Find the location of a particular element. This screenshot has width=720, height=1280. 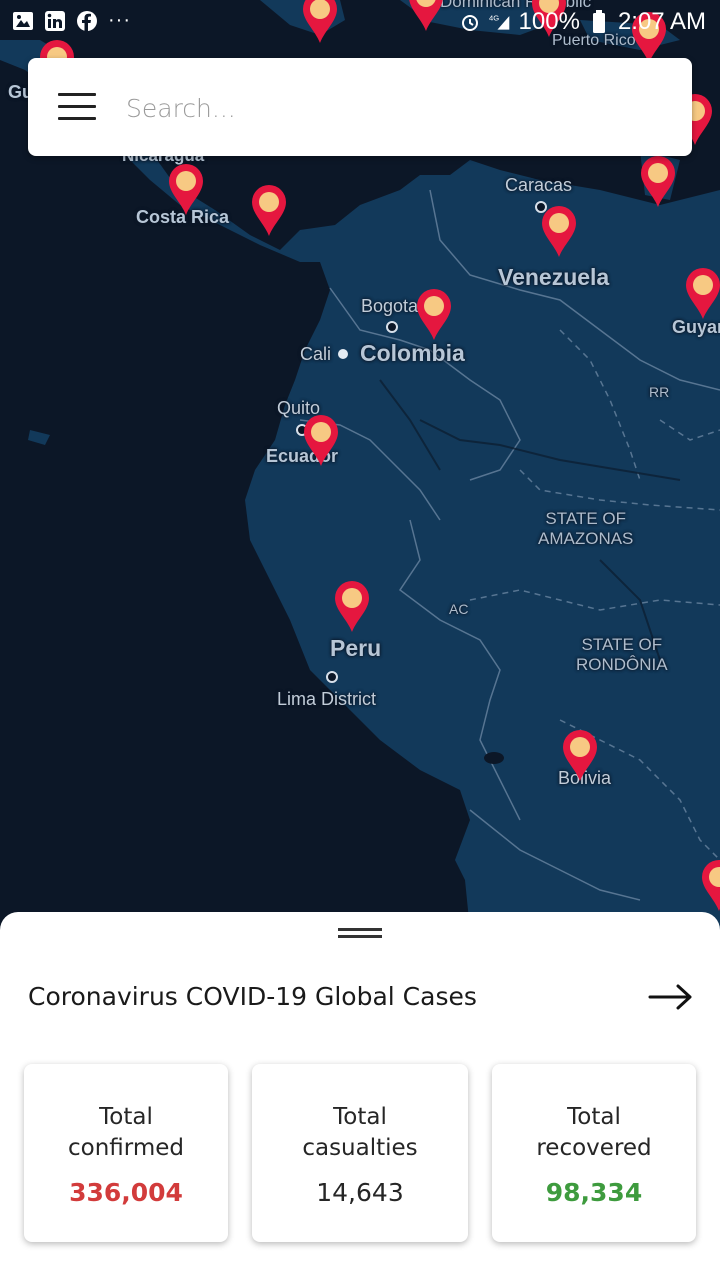

menu-icon is located at coordinates (77, 107).